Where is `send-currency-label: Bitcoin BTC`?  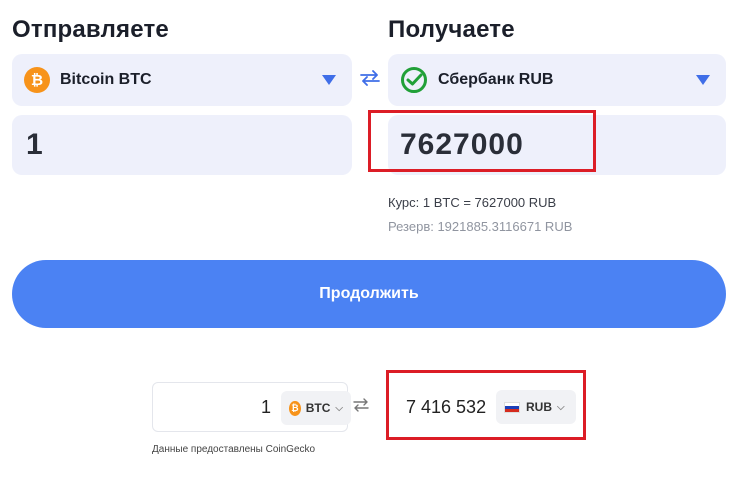
send-currency-label: Bitcoin BTC is located at coordinates (106, 79).